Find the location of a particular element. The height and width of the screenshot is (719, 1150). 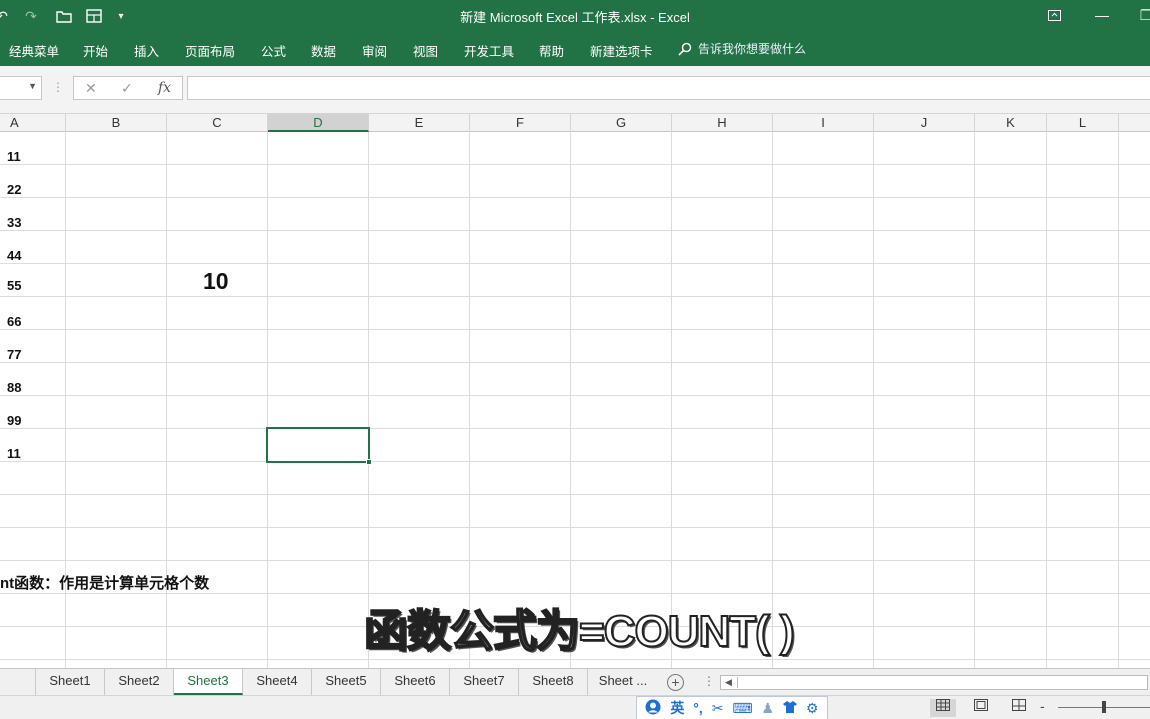

column-header-m is located at coordinates (1134, 123).